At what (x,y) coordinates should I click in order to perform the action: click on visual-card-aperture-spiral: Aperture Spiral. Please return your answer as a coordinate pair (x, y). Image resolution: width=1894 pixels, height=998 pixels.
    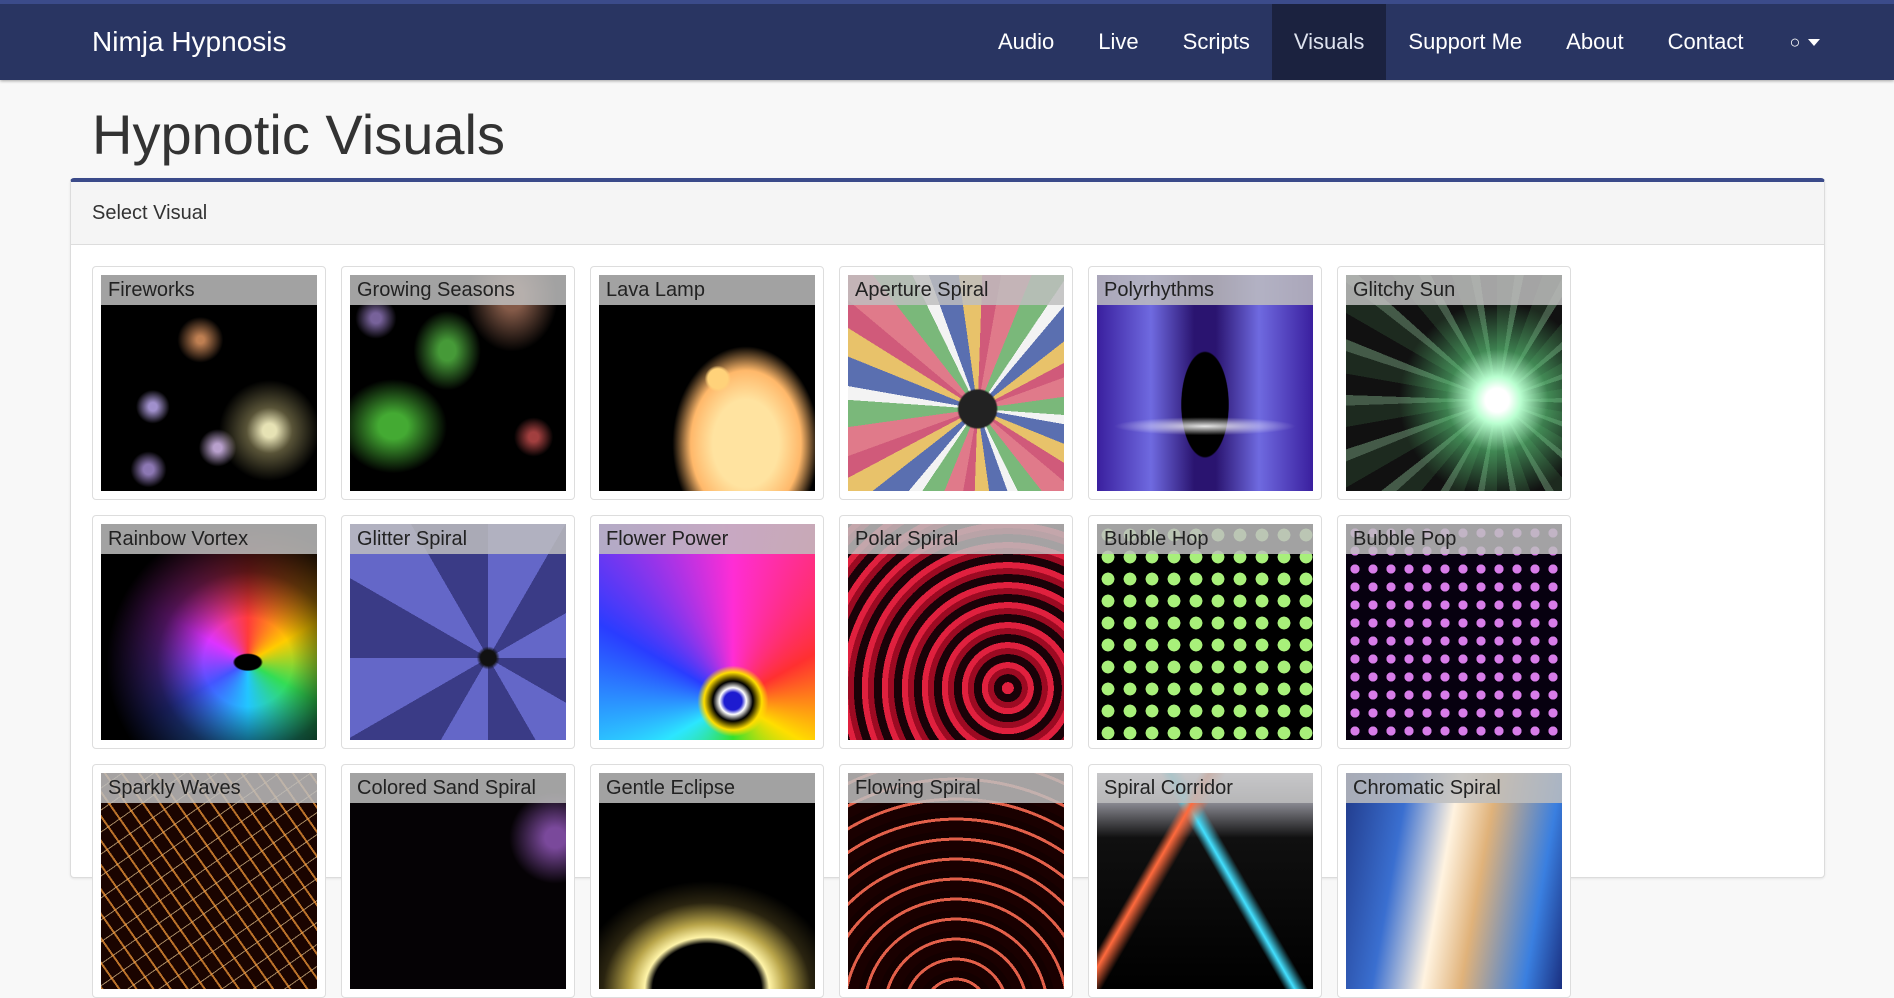
    Looking at the image, I should click on (956, 383).